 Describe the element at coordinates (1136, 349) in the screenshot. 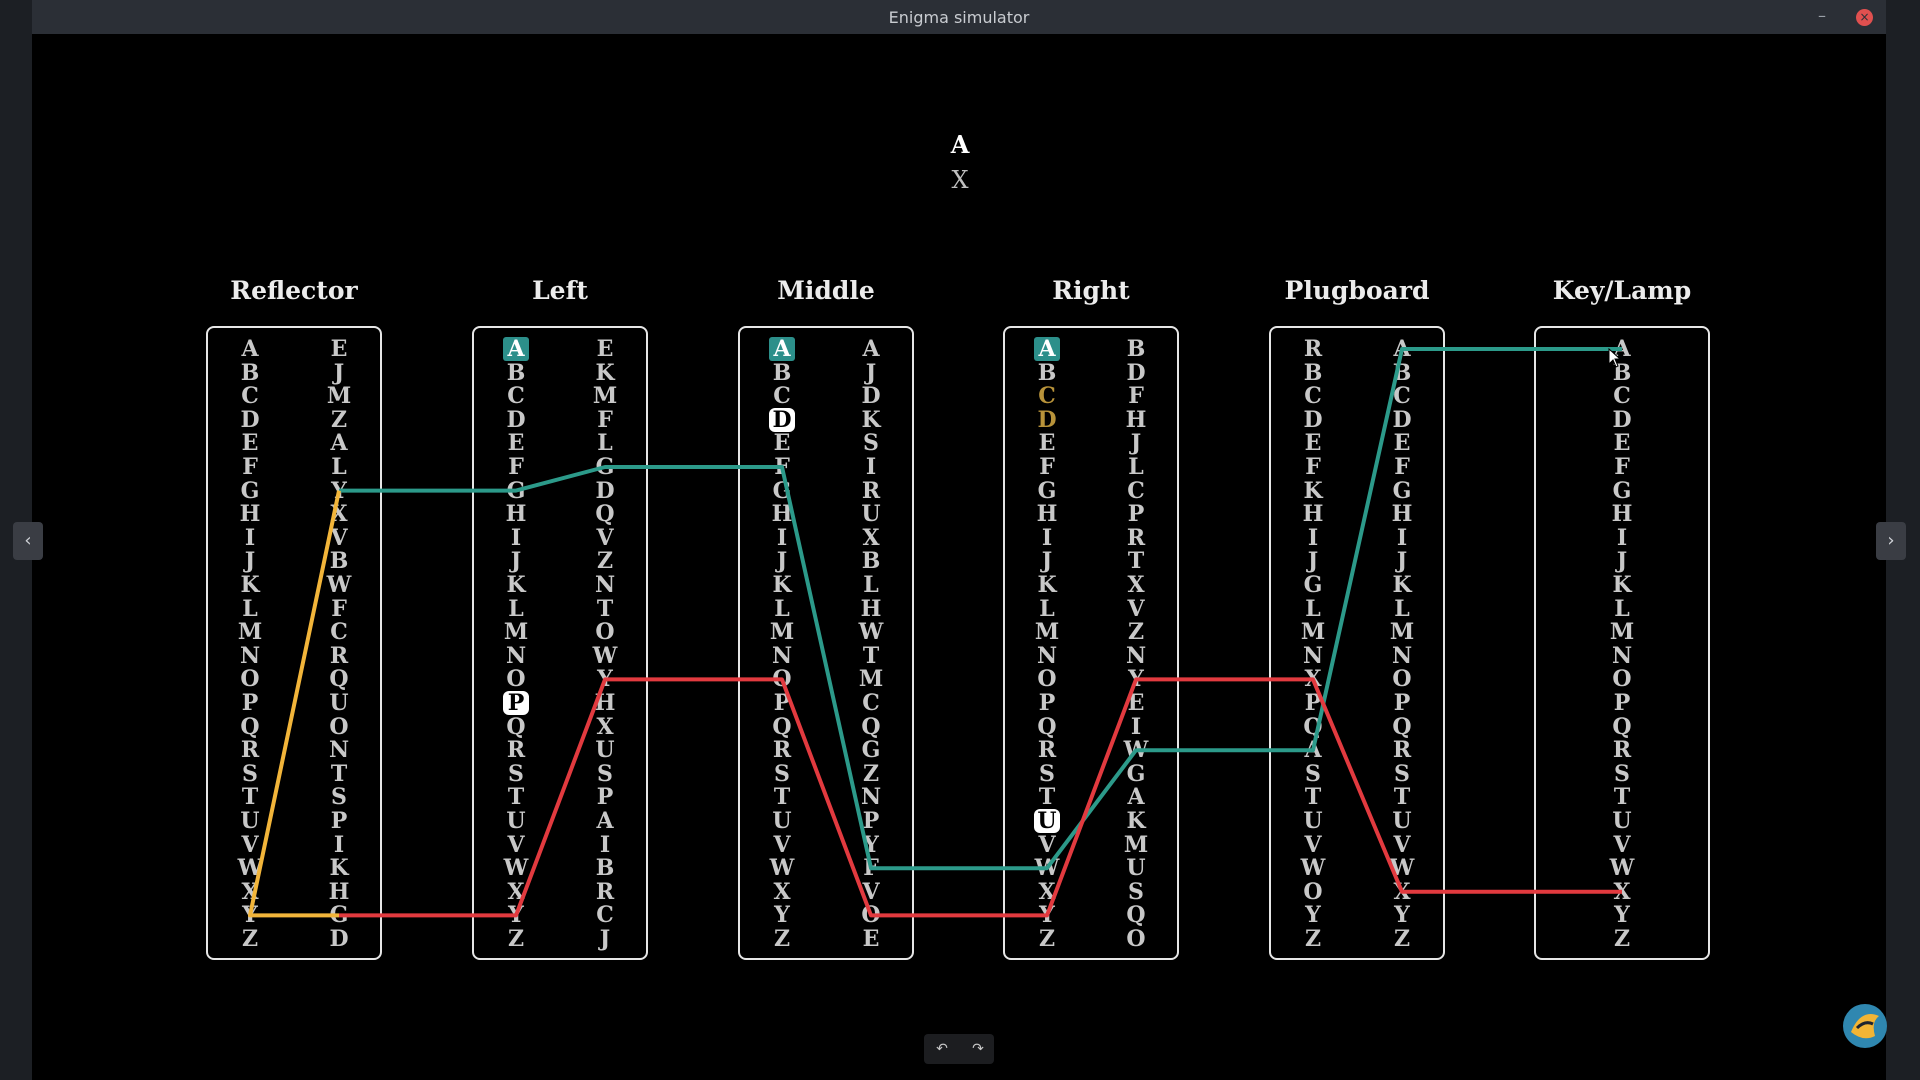

I see `right-outer-letter-b: B` at that location.